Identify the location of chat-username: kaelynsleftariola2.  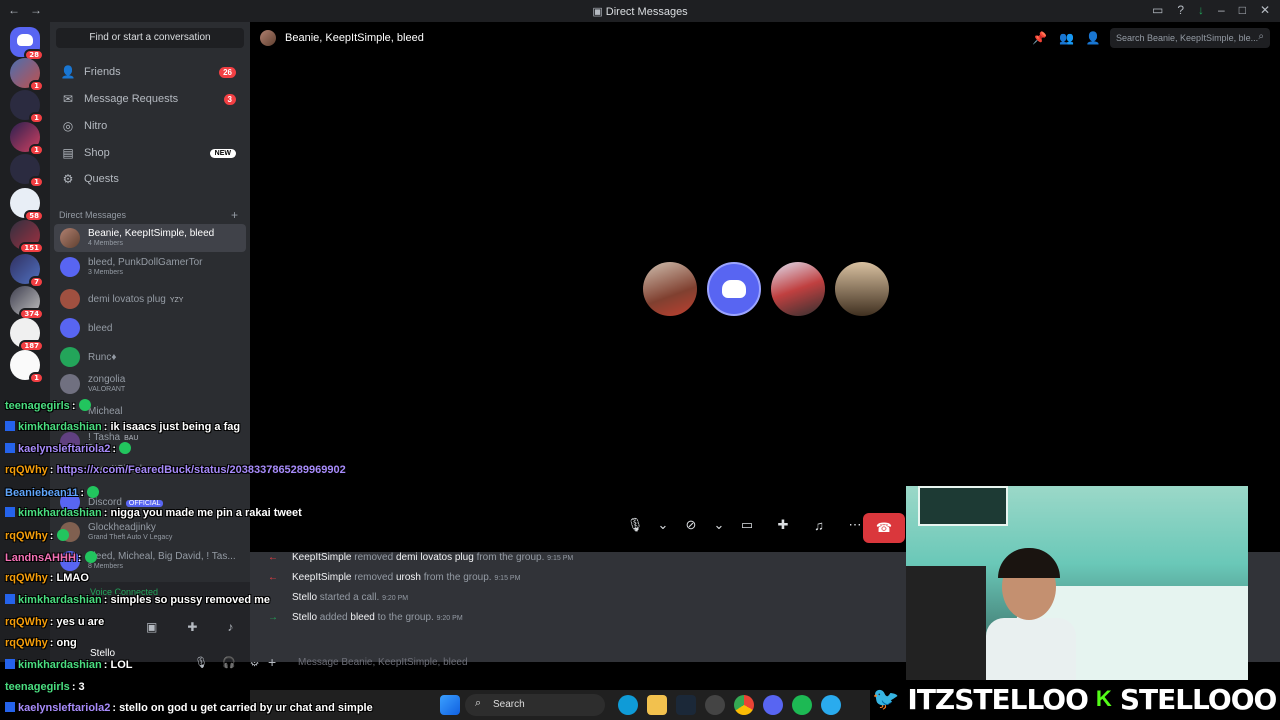
(64, 708).